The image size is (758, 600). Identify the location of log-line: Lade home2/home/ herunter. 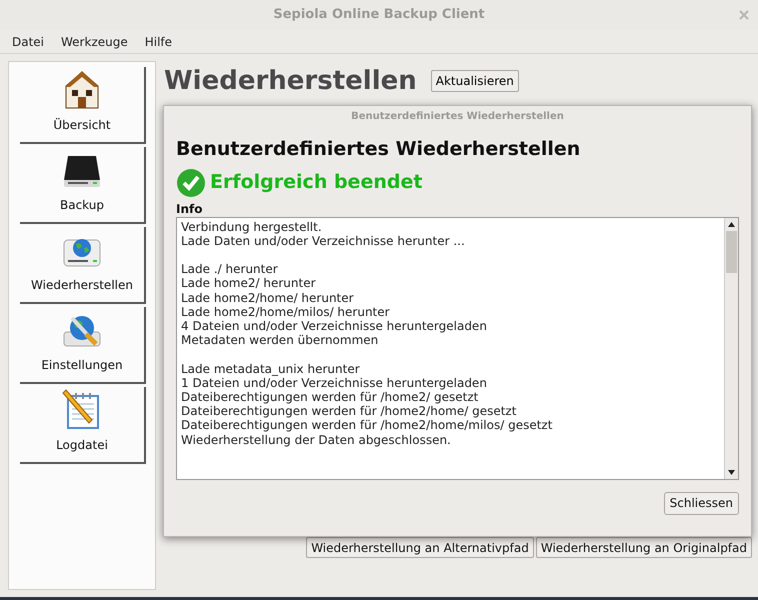
(268, 297).